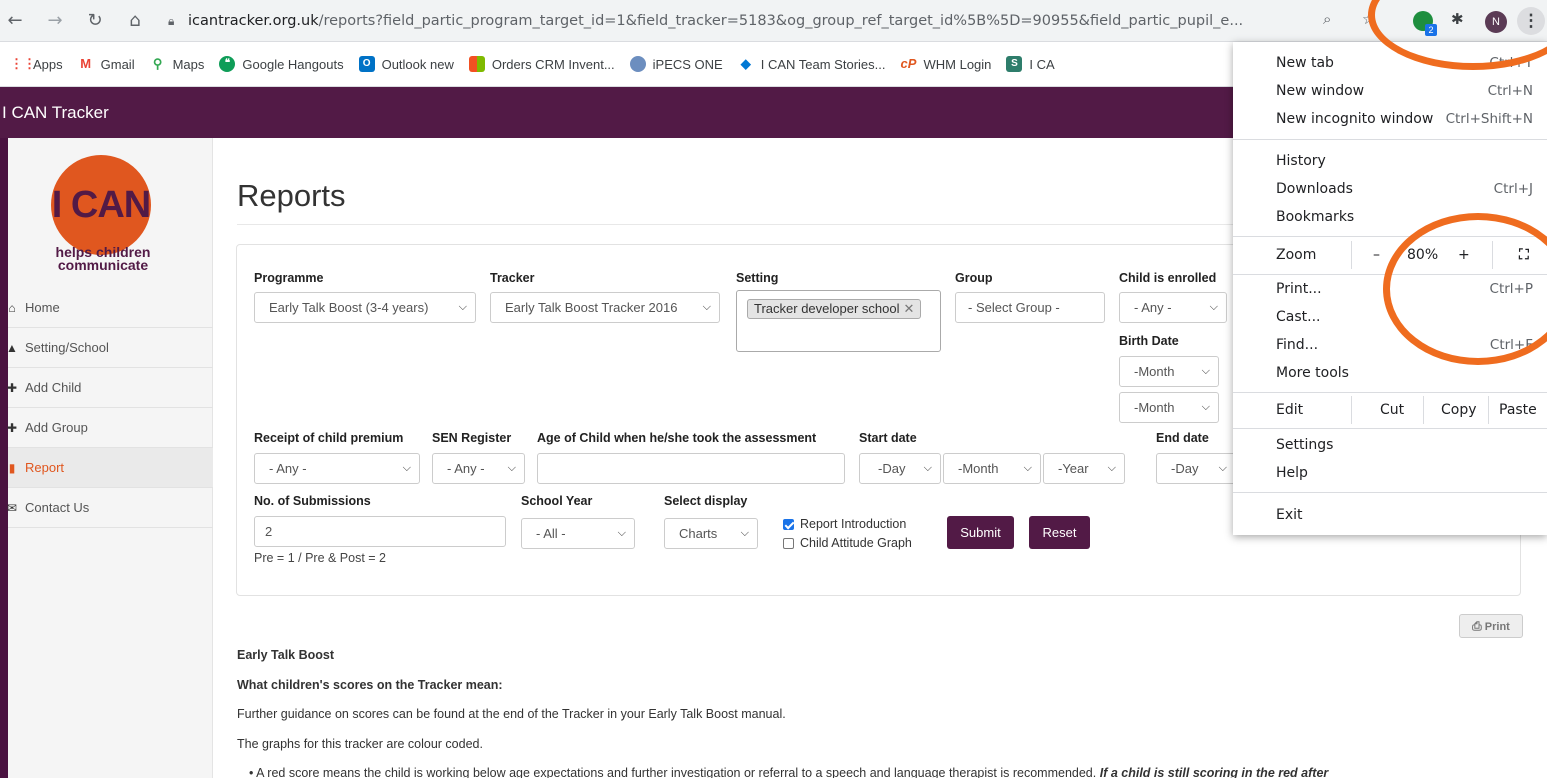 The height and width of the screenshot is (778, 1547). I want to click on apps-grid-icon: ⋮⋮, so click(23, 63).